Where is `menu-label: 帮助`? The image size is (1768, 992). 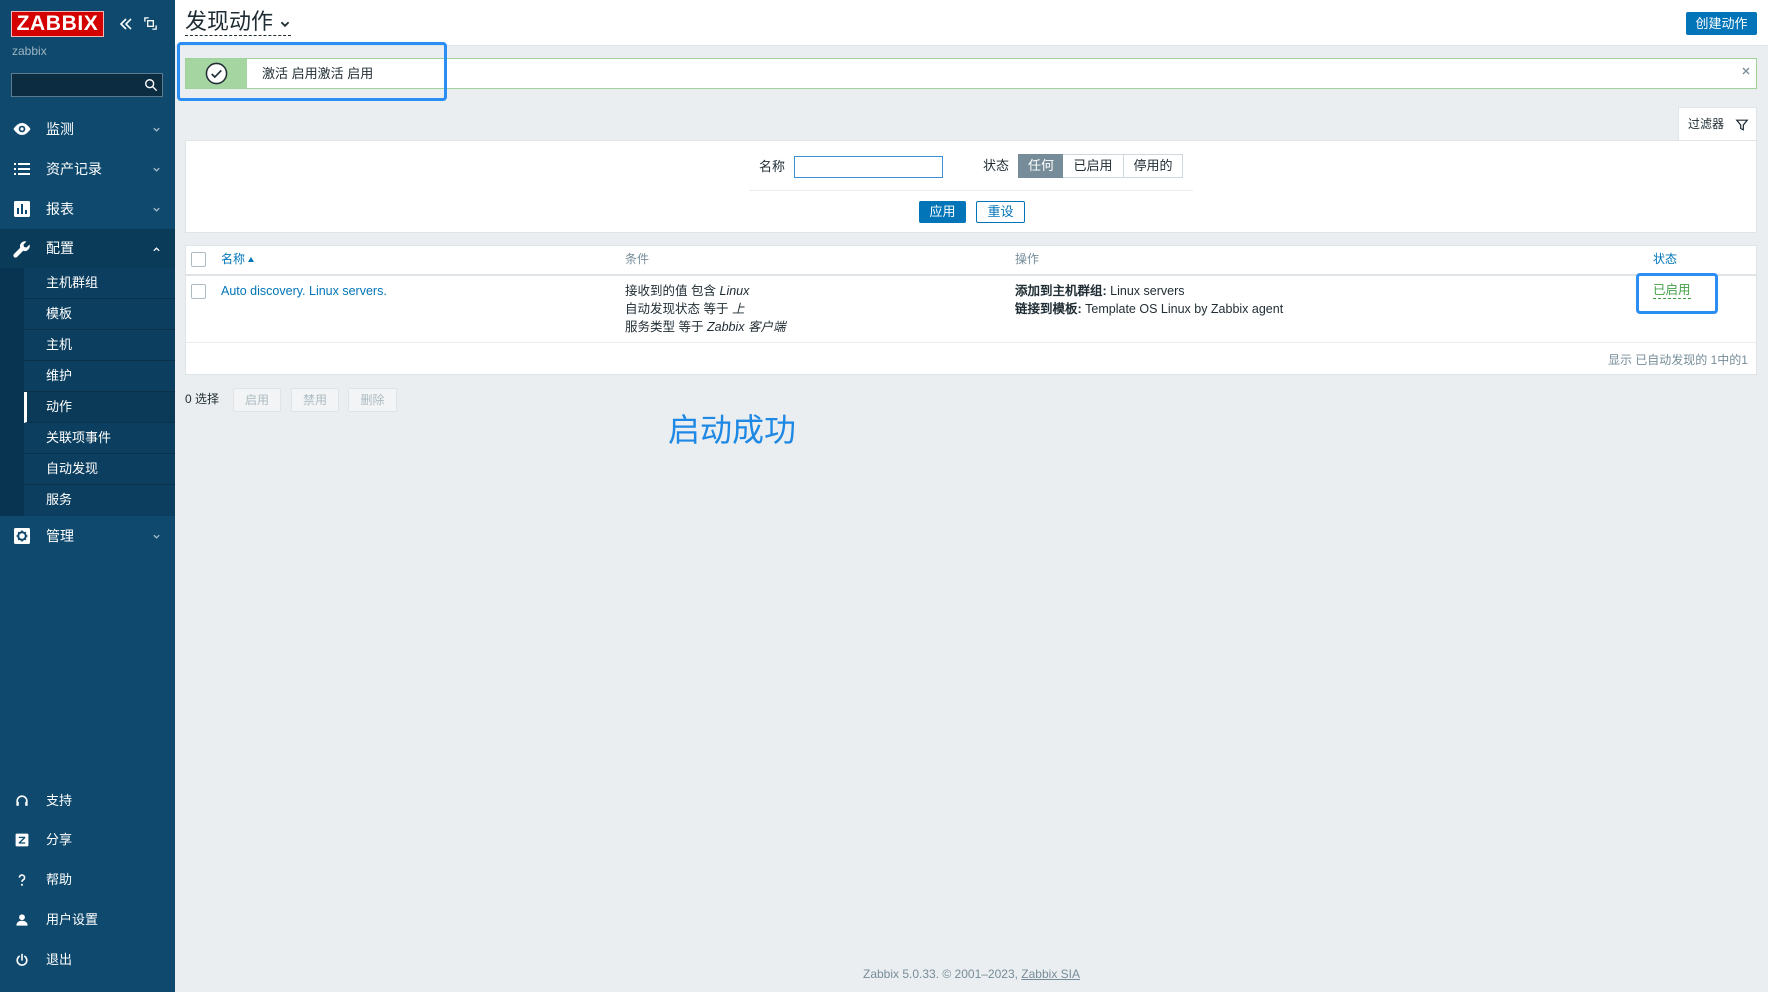 menu-label: 帮助 is located at coordinates (59, 879).